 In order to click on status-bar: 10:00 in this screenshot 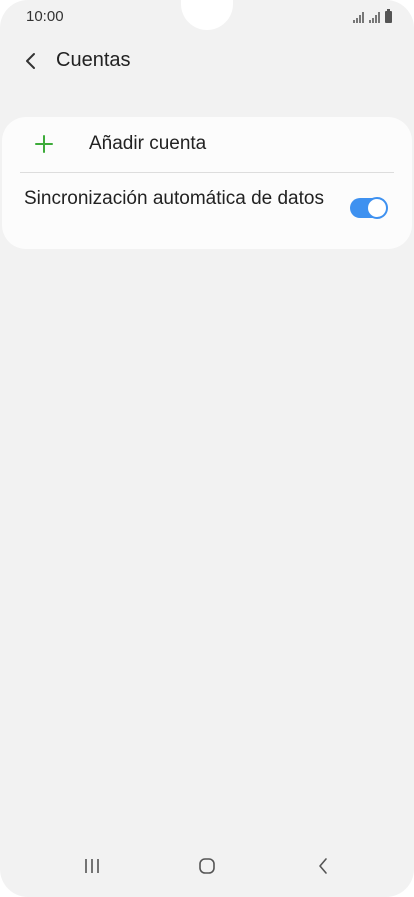, I will do `click(207, 17)`.